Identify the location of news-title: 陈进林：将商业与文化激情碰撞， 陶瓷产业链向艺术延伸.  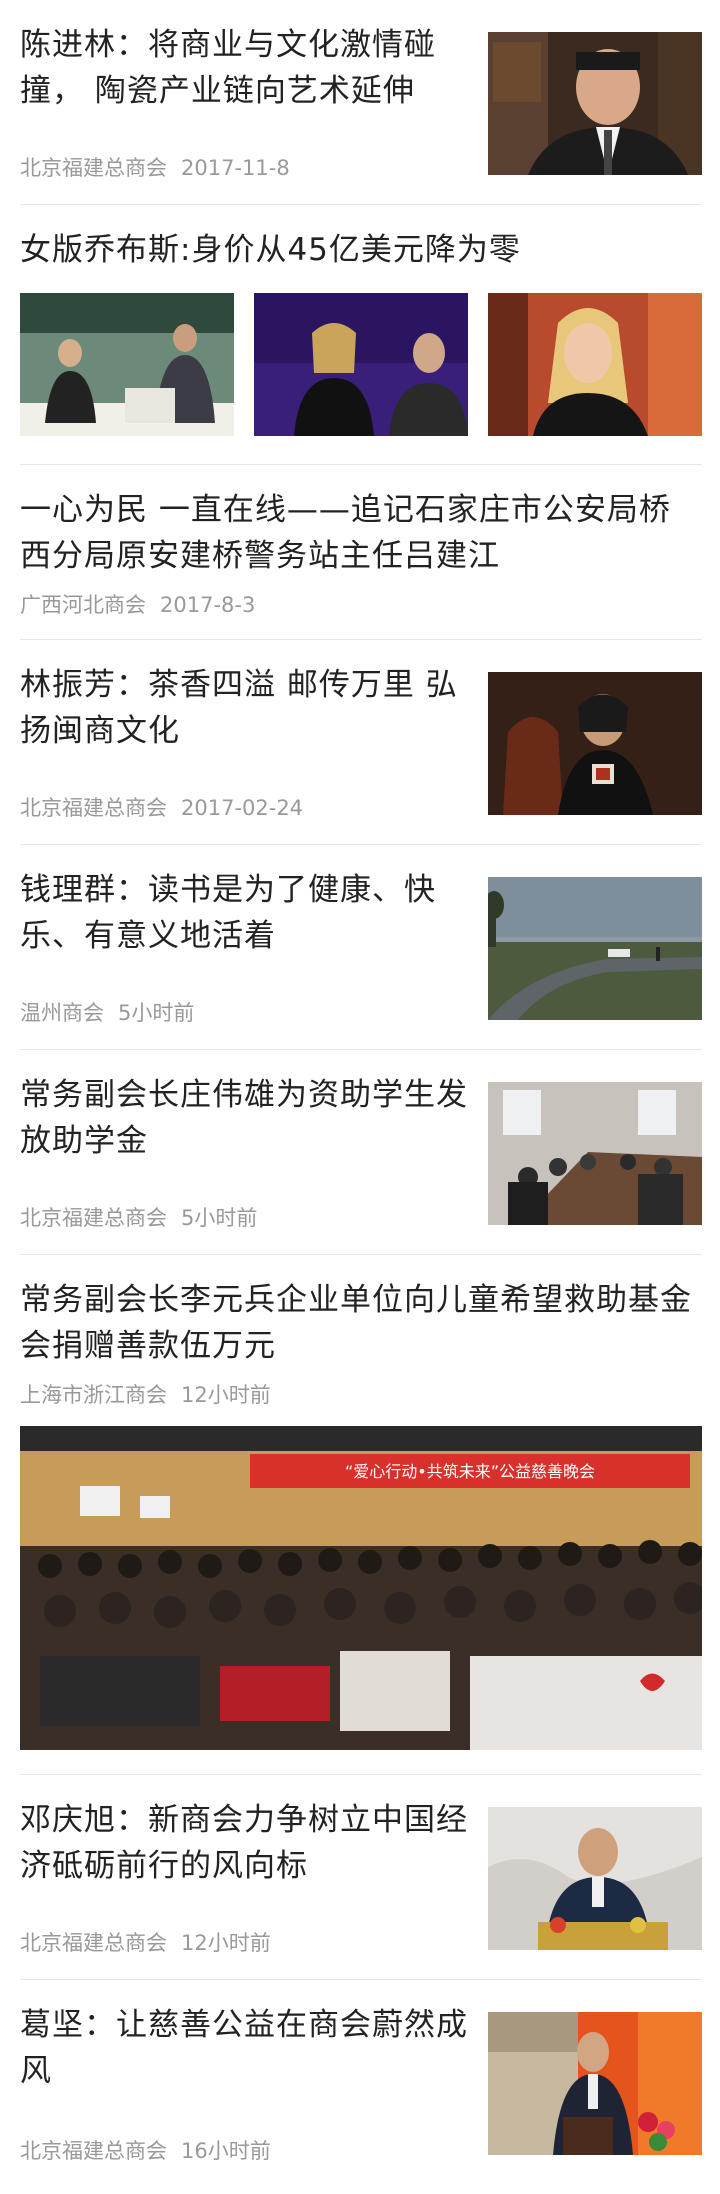
(245, 68).